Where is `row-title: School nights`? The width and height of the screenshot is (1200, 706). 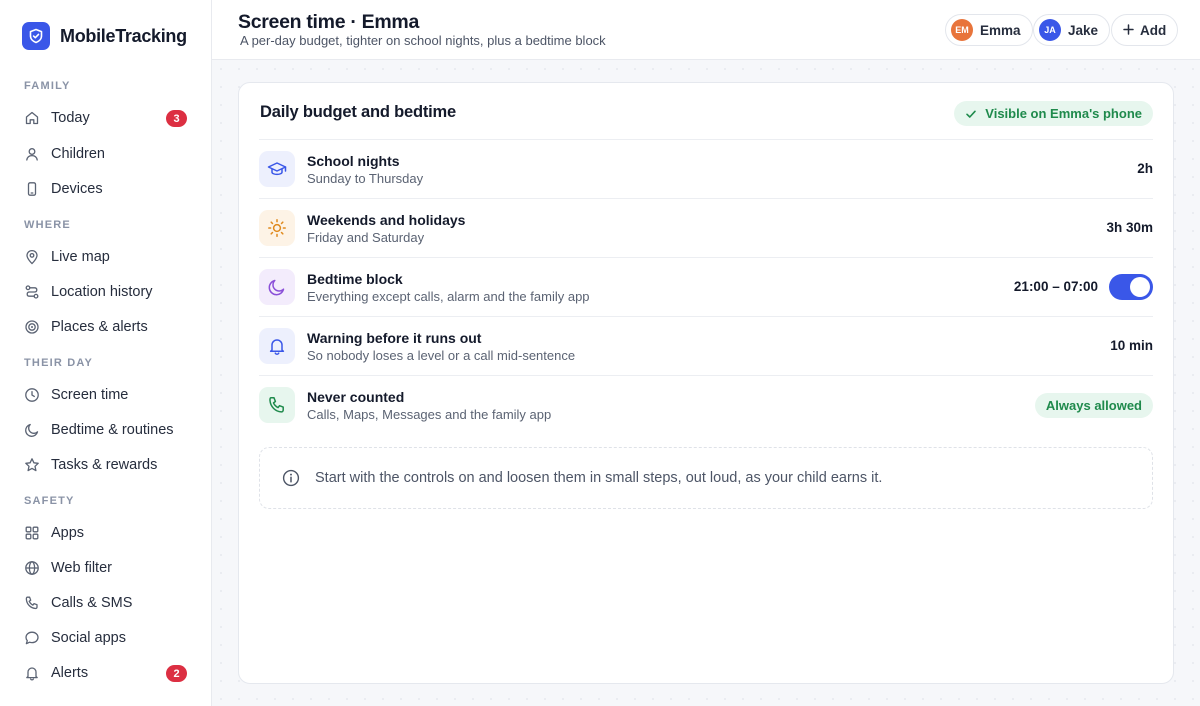 row-title: School nights is located at coordinates (353, 161).